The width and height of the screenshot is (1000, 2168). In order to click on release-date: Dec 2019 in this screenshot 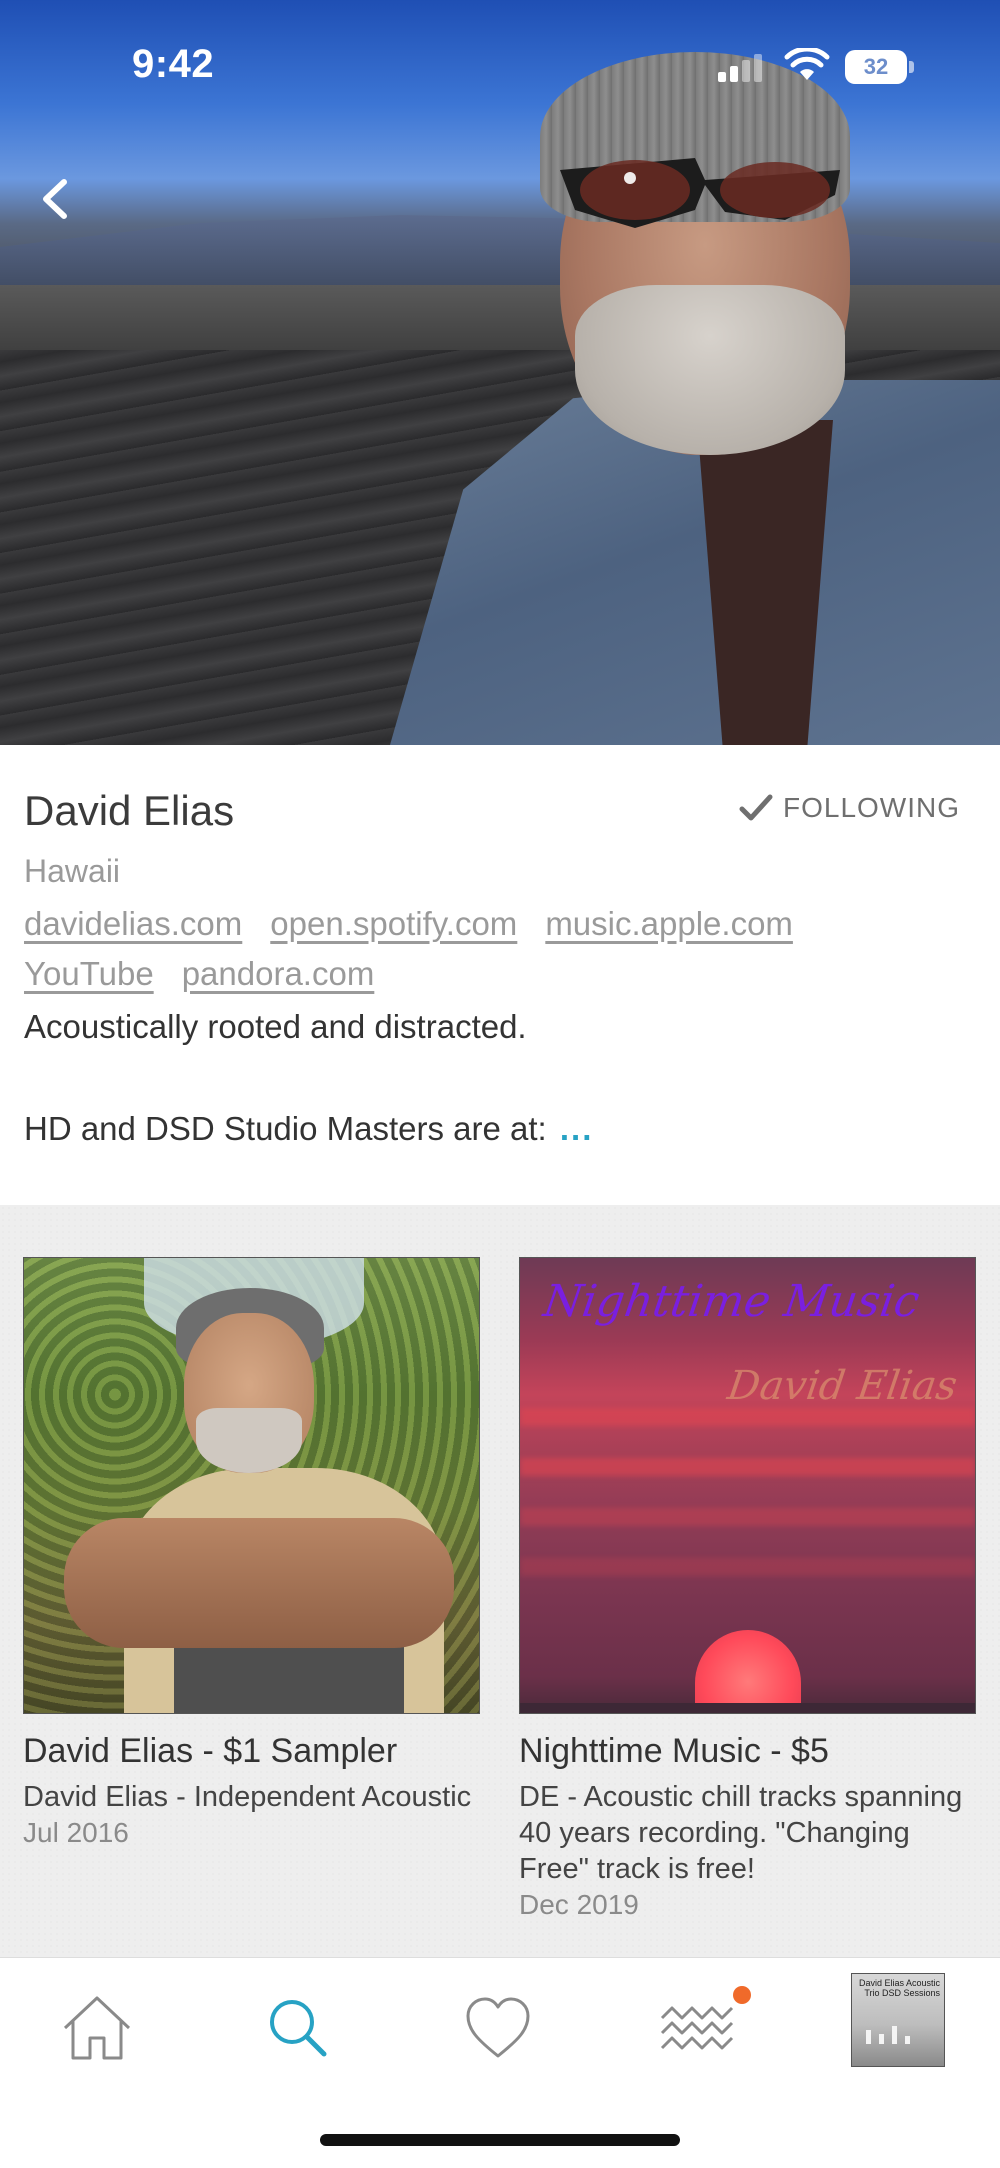, I will do `click(579, 1904)`.